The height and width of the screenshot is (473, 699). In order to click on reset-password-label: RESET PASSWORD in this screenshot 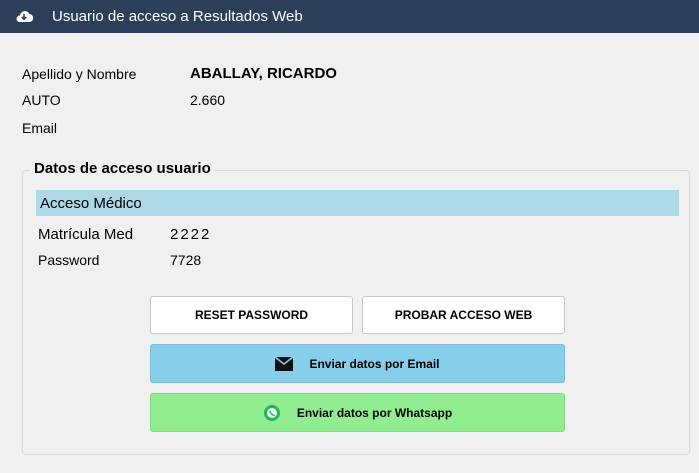, I will do `click(251, 315)`.